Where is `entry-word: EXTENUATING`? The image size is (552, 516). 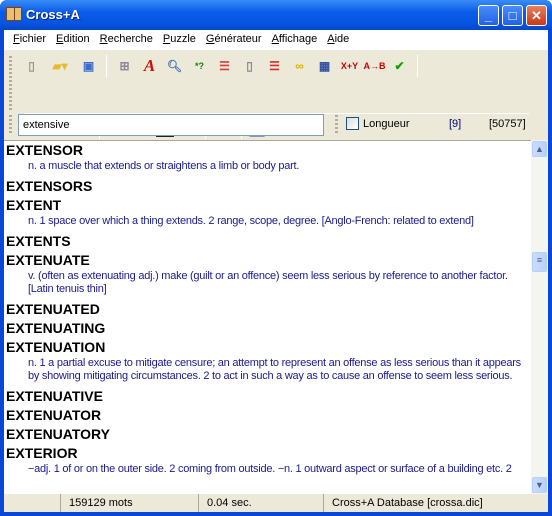
entry-word: EXTENUATING is located at coordinates (267, 328).